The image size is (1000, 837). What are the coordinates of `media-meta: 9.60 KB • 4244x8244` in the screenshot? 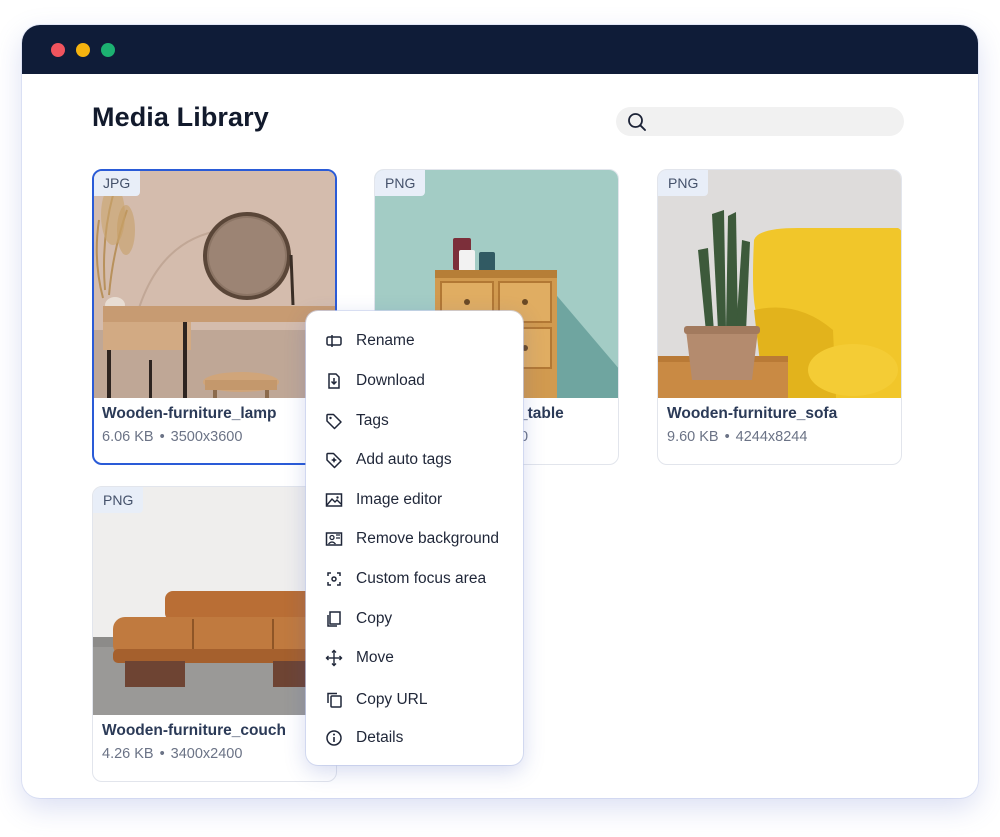 It's located at (737, 437).